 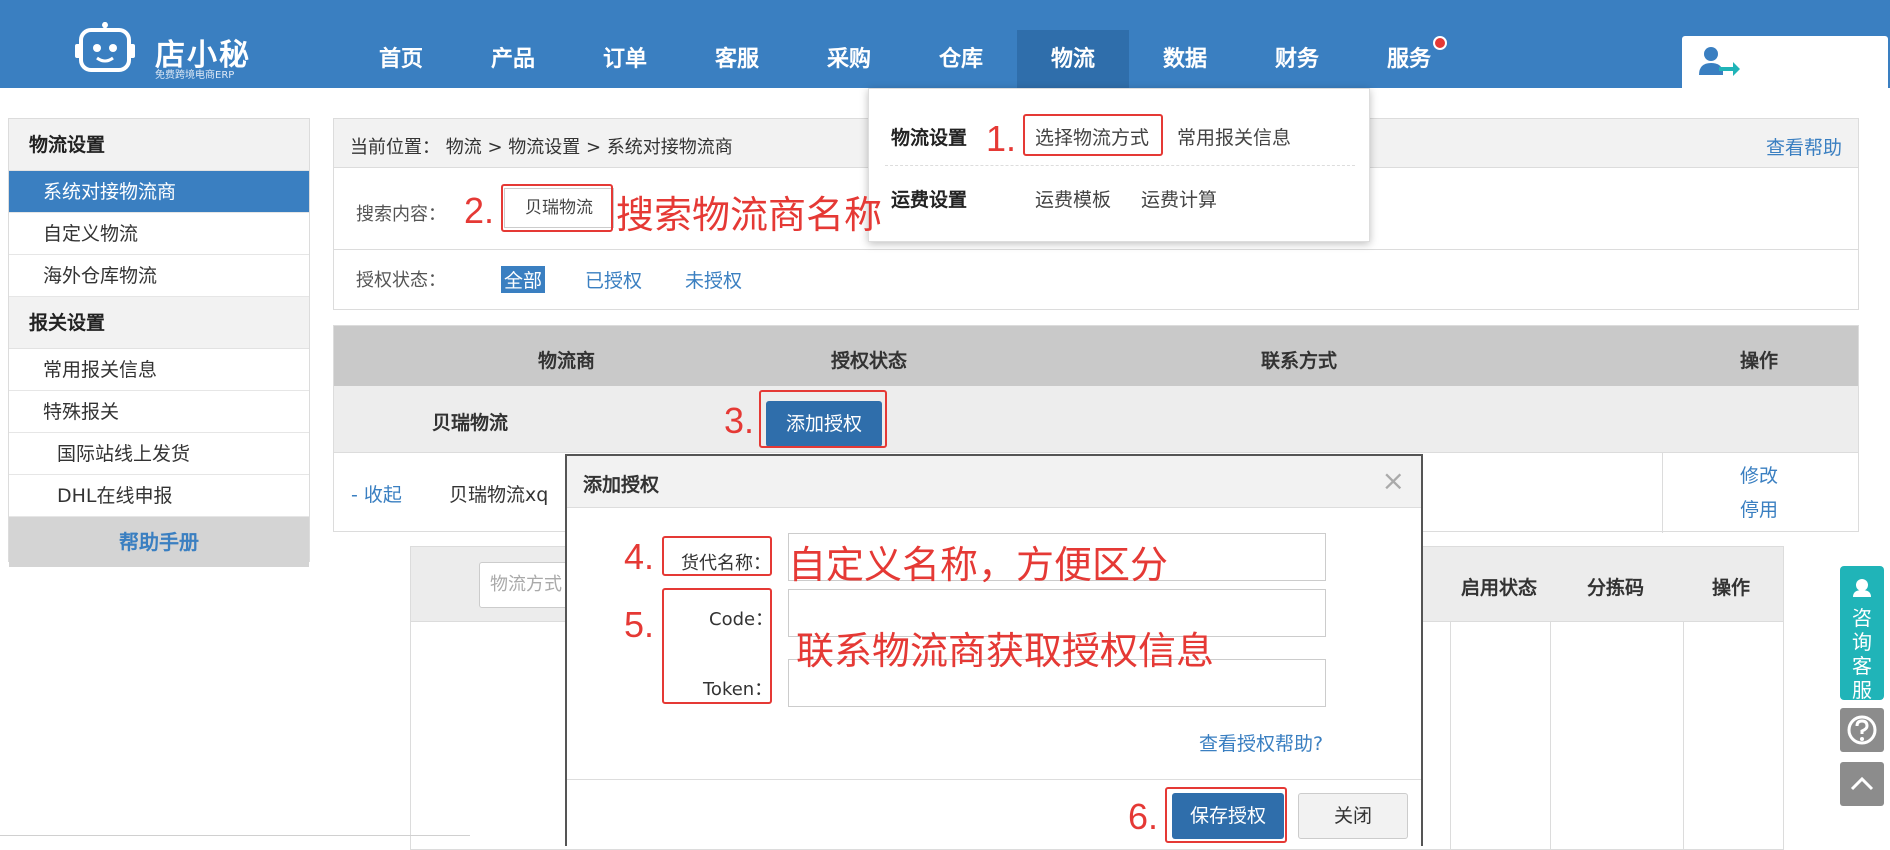 I want to click on sidebar-item-custom-logistics: 自定义物流, so click(x=159, y=234).